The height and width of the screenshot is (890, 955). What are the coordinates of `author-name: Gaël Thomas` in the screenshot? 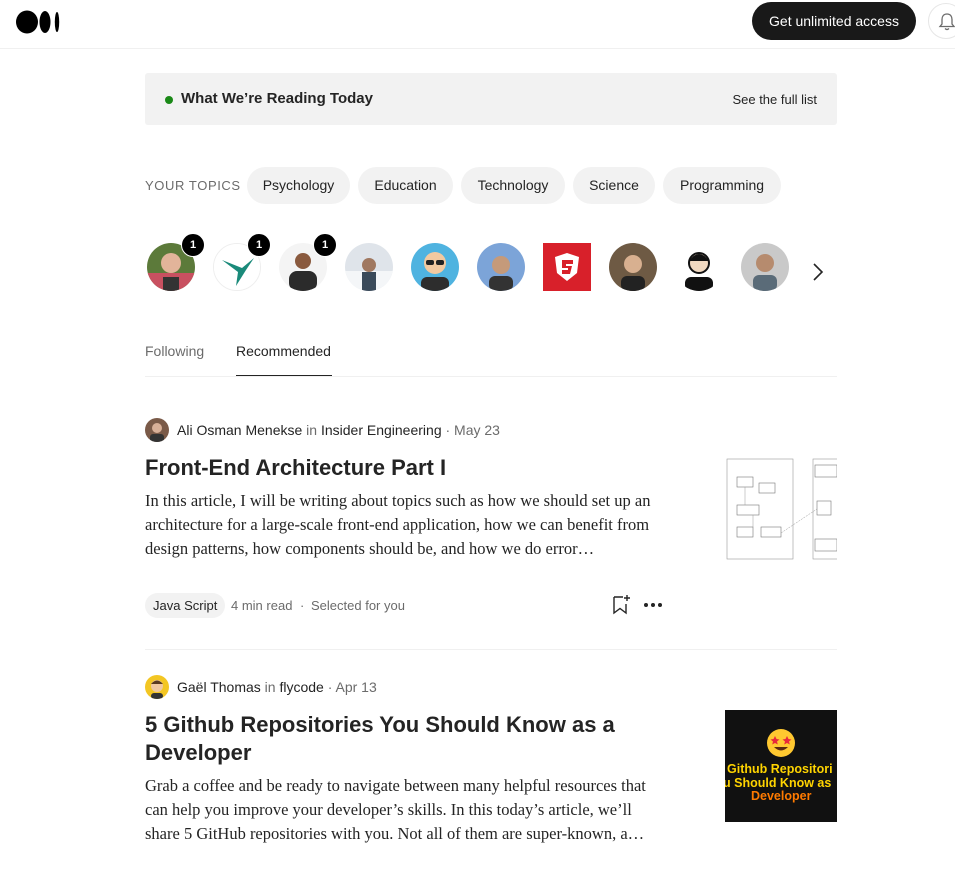 It's located at (219, 687).